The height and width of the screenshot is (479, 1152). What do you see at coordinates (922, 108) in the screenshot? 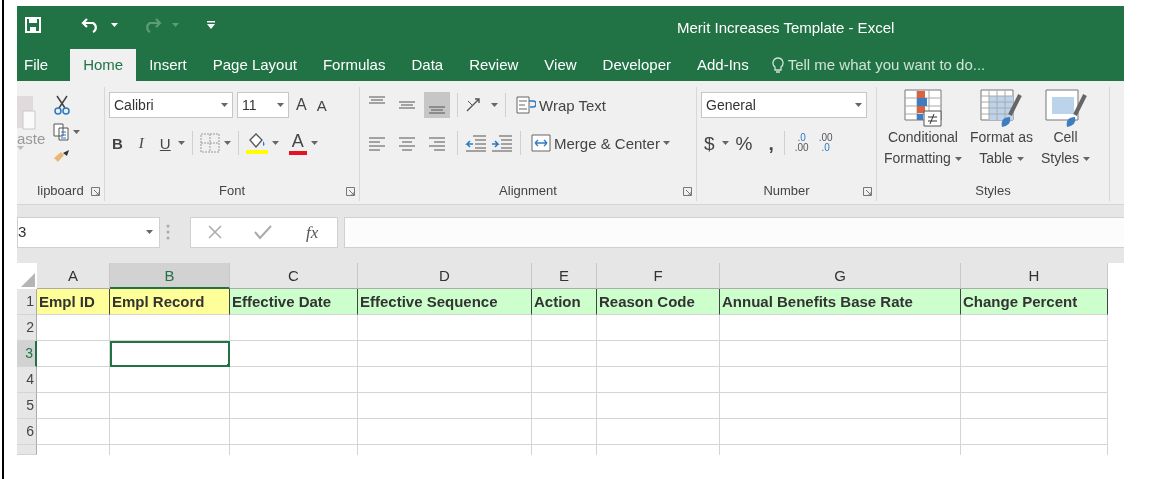
I see `conditional-formatting-icon` at bounding box center [922, 108].